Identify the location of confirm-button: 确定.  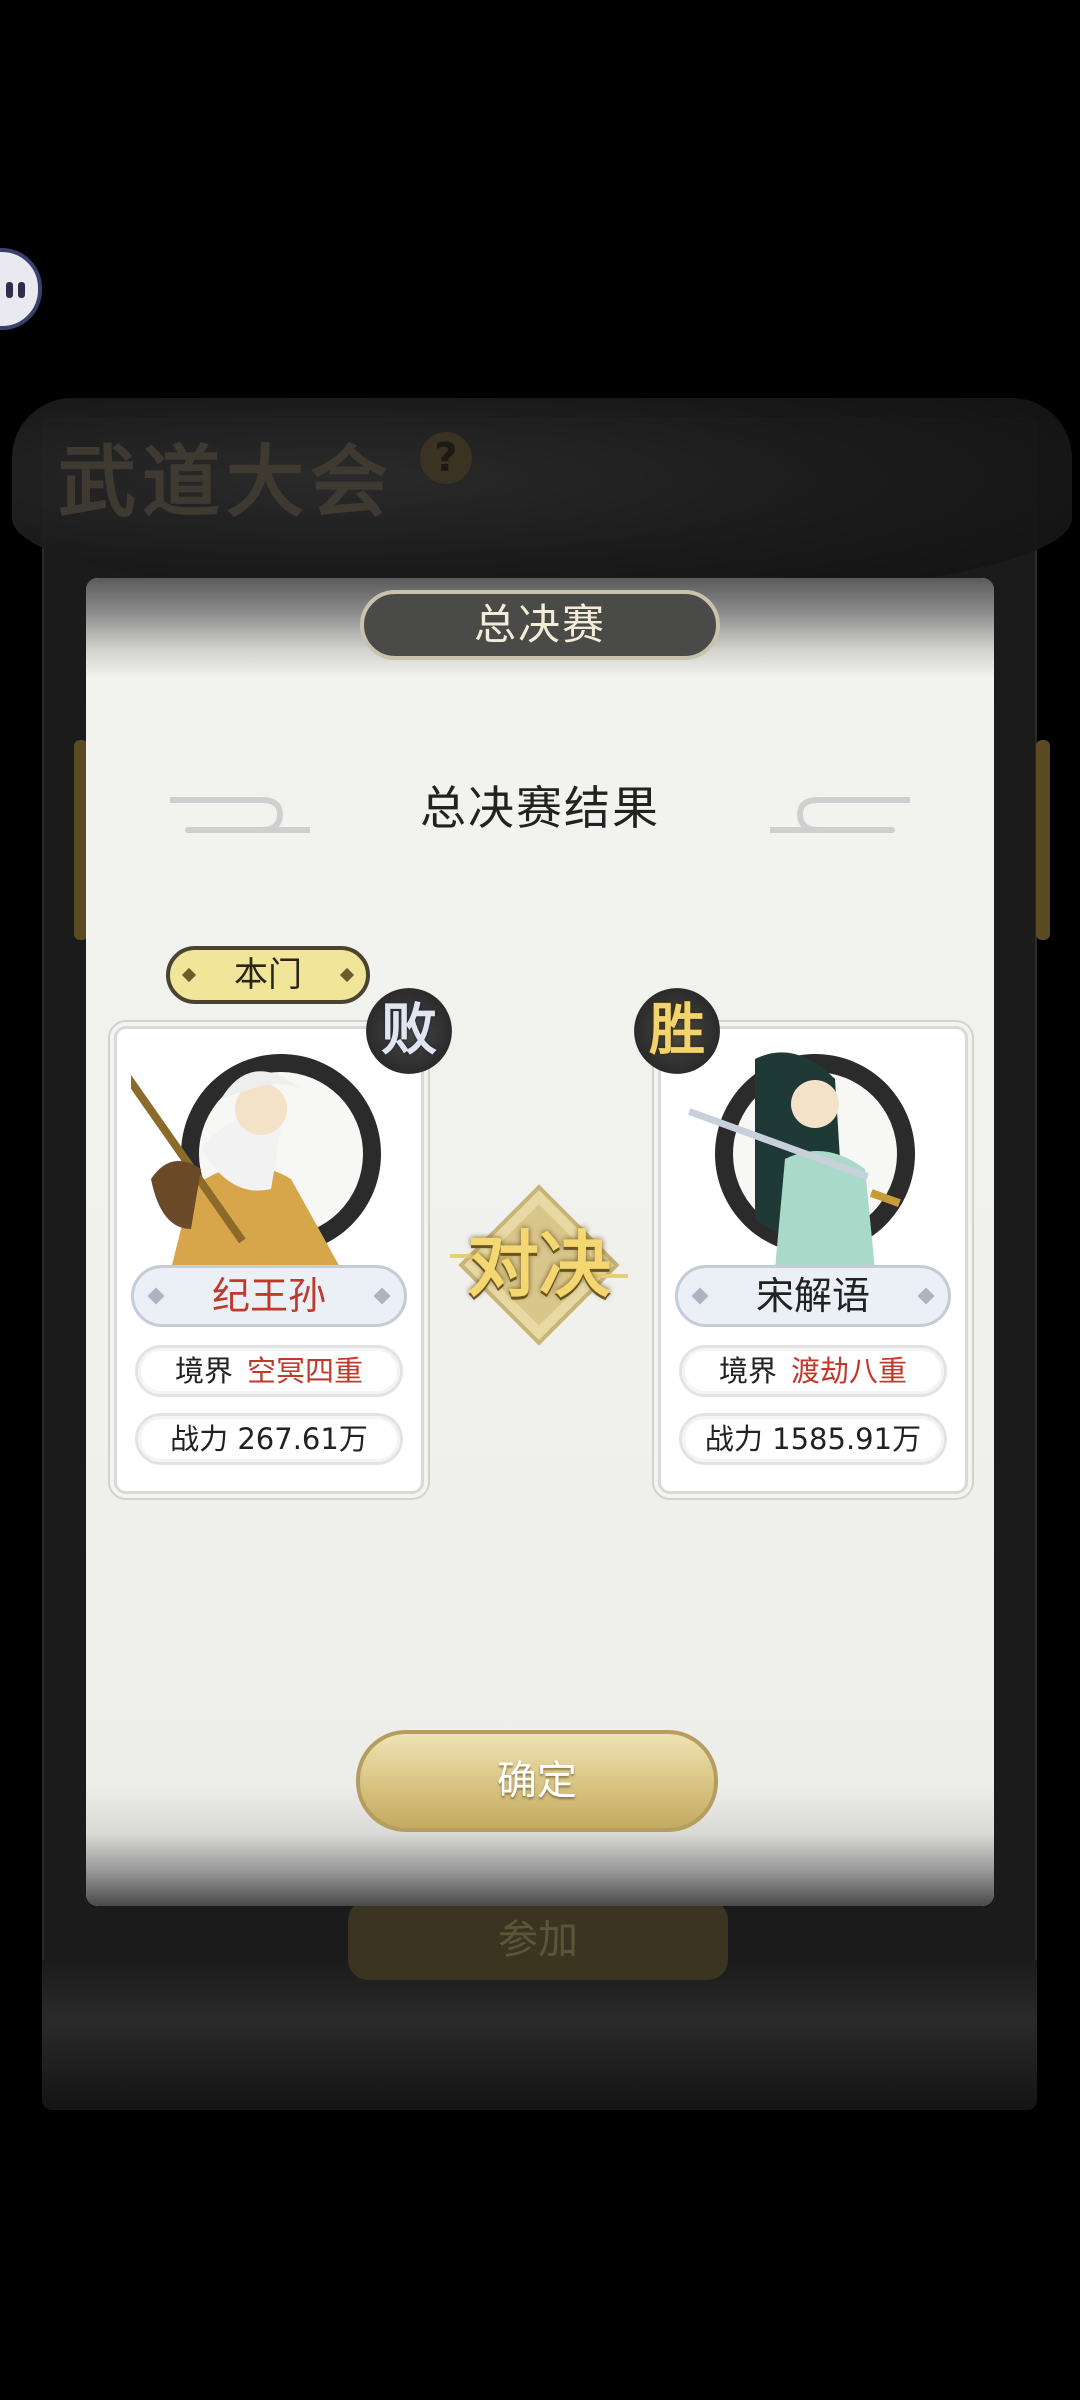
(537, 1781).